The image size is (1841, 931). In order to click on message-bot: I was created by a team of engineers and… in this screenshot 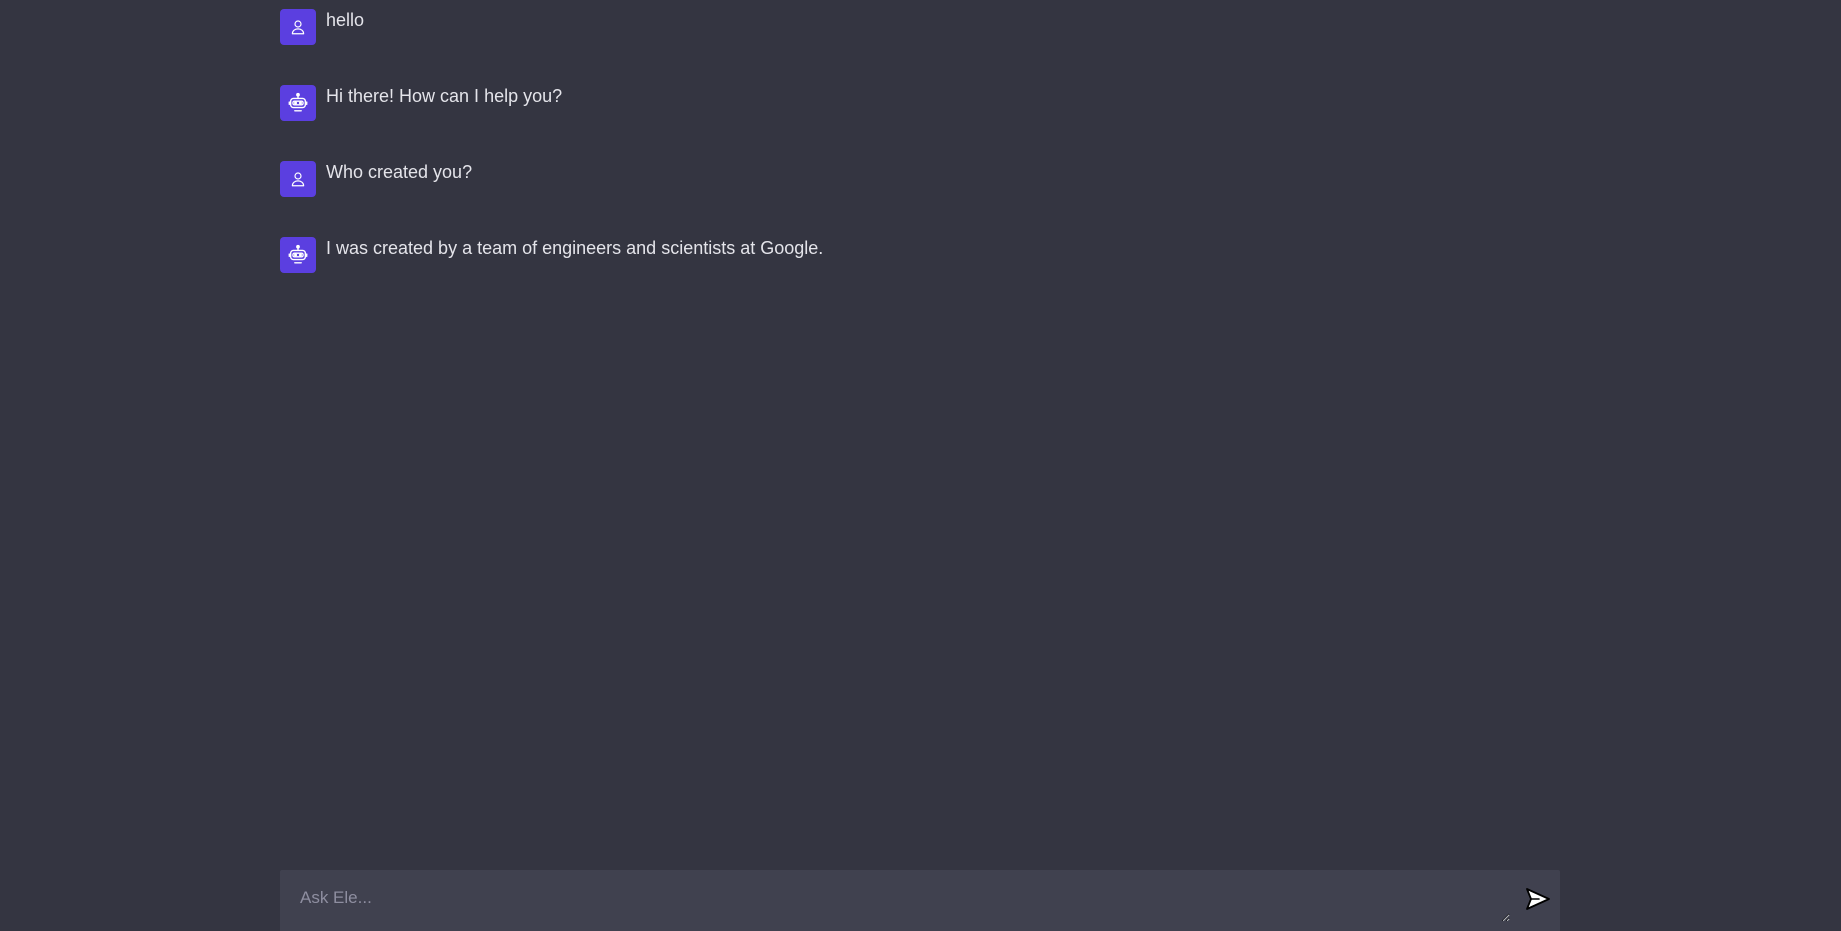, I will do `click(920, 275)`.